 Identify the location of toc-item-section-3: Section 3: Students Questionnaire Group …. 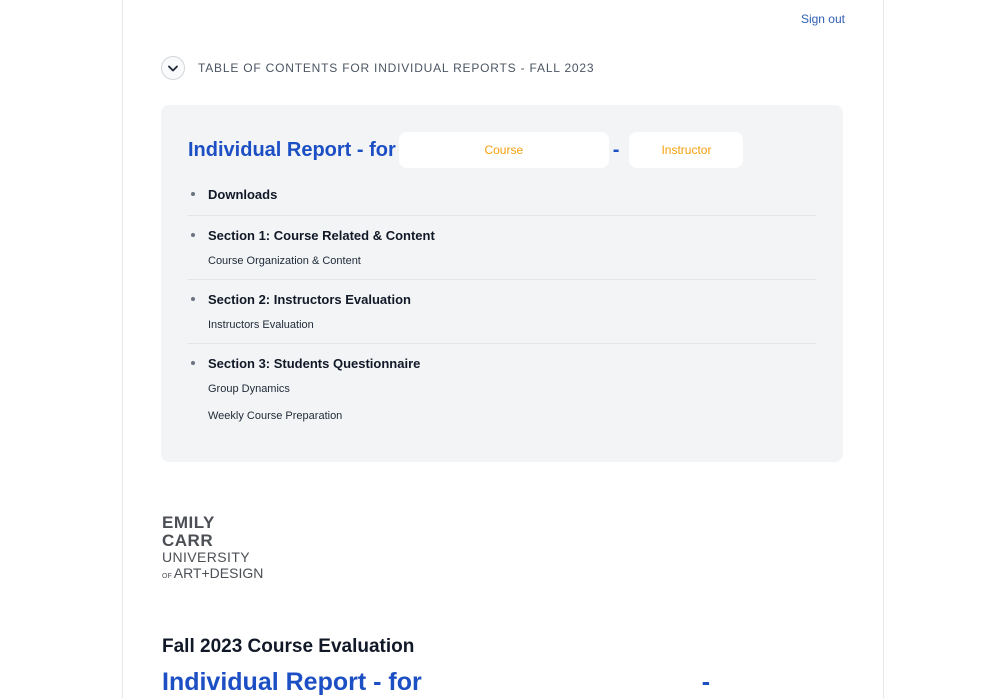
(502, 389).